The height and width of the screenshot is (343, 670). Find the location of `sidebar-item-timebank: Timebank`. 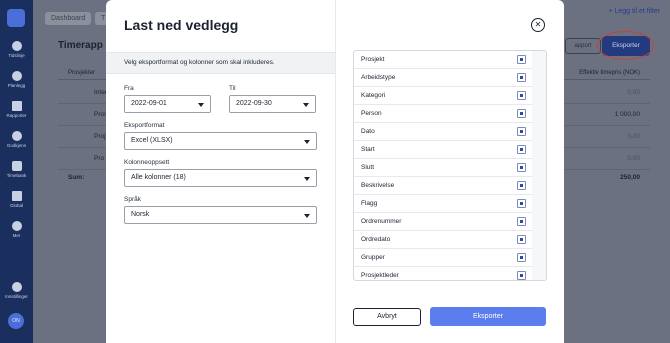

sidebar-item-timebank: Timebank is located at coordinates (16, 169).